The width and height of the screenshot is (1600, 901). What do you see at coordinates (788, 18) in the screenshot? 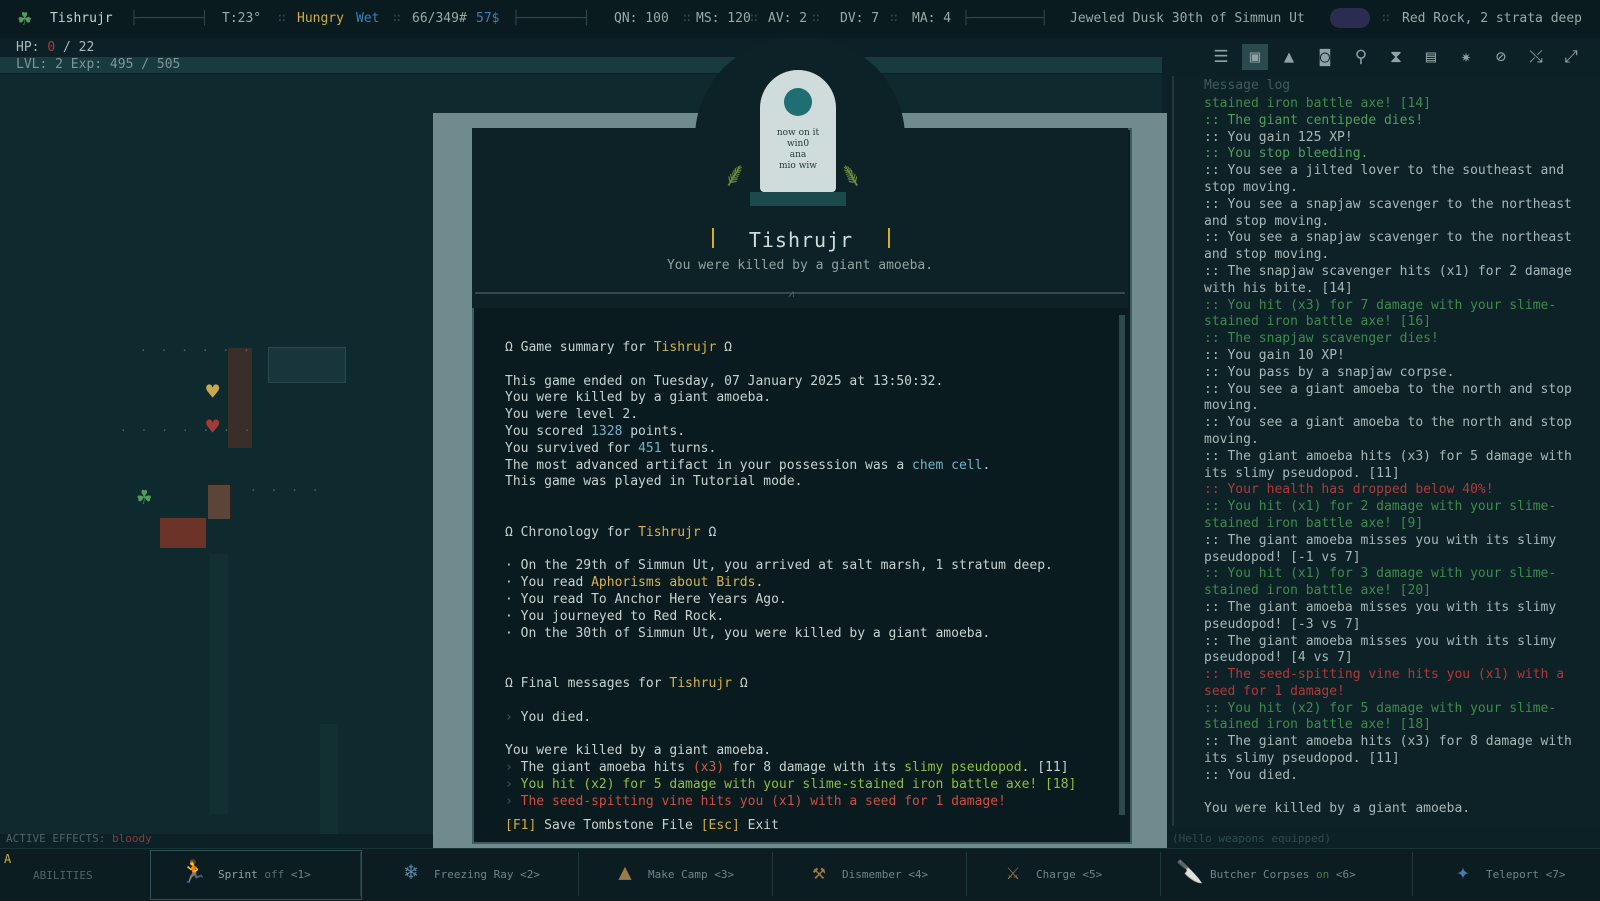
I see `armor-value: AV: 2` at bounding box center [788, 18].